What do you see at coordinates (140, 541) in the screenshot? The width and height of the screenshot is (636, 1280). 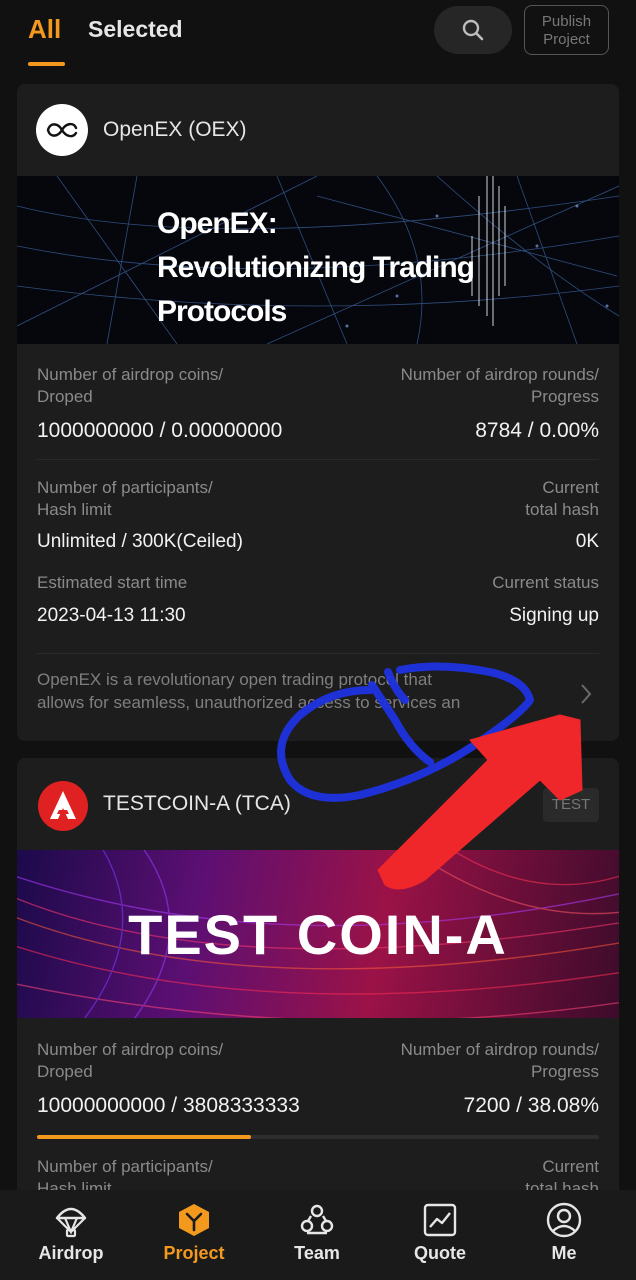 I see `participants-value: Unlimited / 300K(Ceiled)` at bounding box center [140, 541].